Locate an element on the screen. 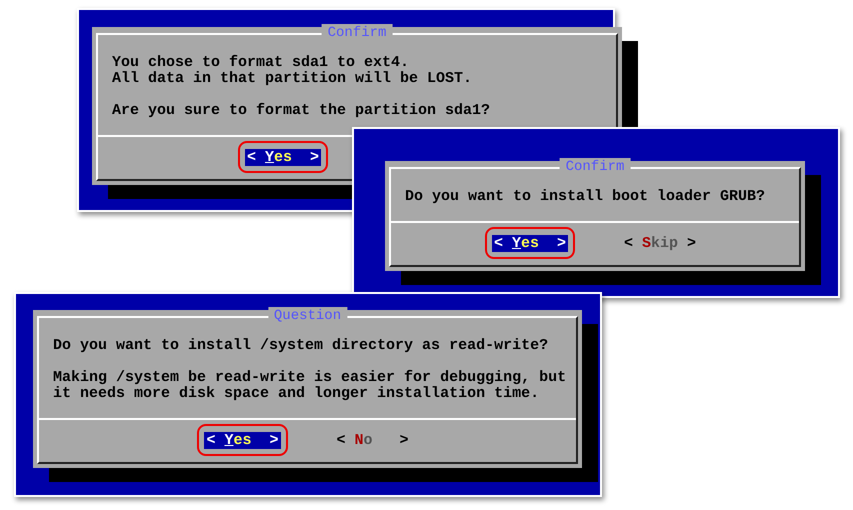 This screenshot has width=853, height=510. message-text: it needs more disk space and longer installation time. is located at coordinates (296, 394).